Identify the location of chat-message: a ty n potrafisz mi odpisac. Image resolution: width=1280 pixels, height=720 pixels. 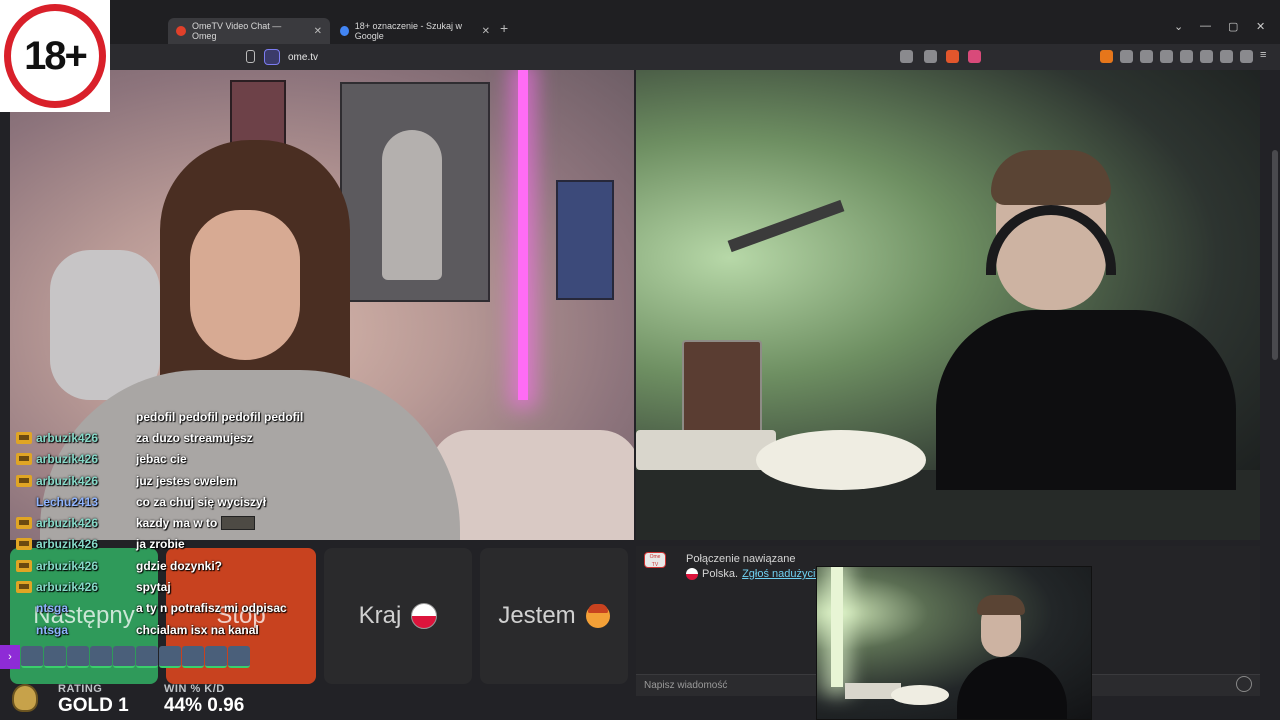
(211, 608).